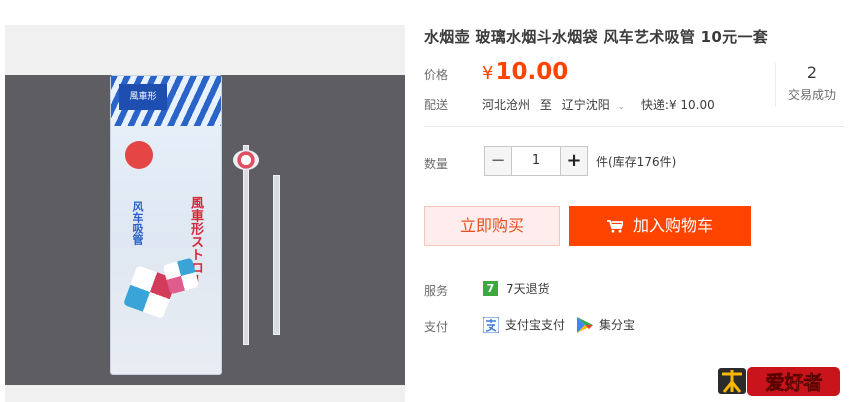 The width and height of the screenshot is (849, 402). Describe the element at coordinates (492, 226) in the screenshot. I see `buy-now-button: 立即购买` at that location.